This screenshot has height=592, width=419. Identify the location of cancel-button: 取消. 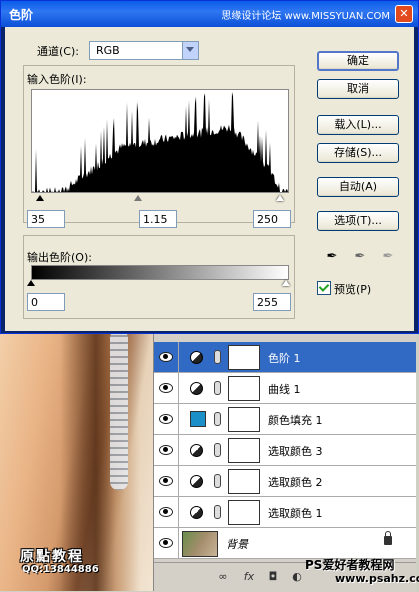
(358, 89).